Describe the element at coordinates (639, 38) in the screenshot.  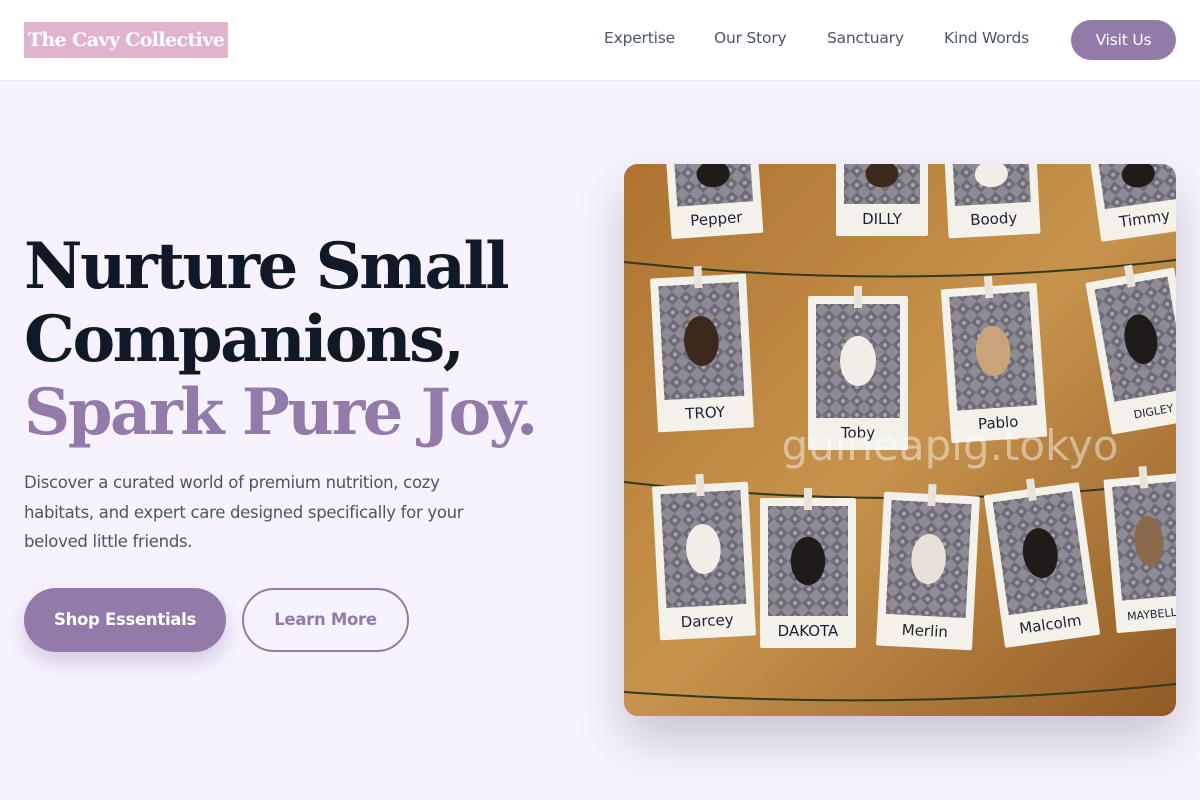
I see `nav-link-expertise: Expertise` at that location.